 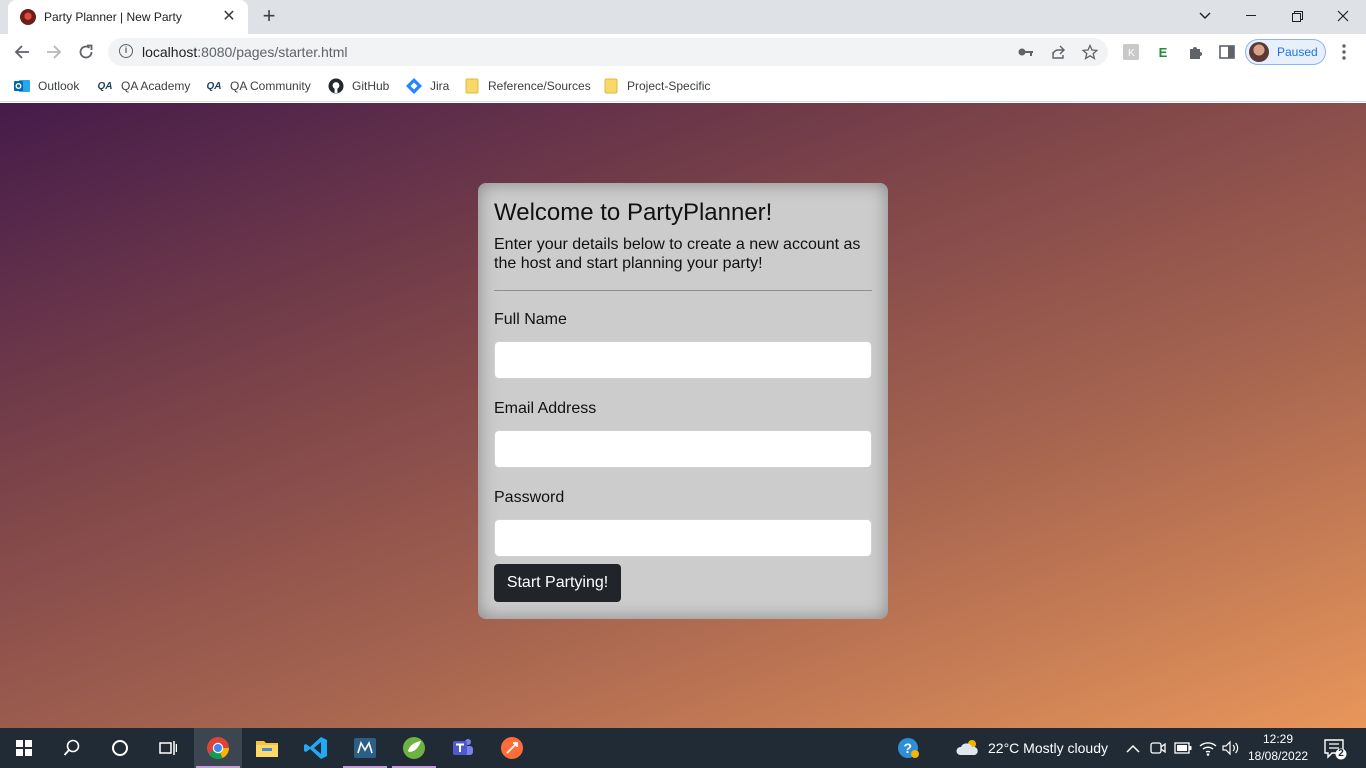 What do you see at coordinates (656, 86) in the screenshot?
I see `bookmark-folder-project-specific: Project-Specific` at bounding box center [656, 86].